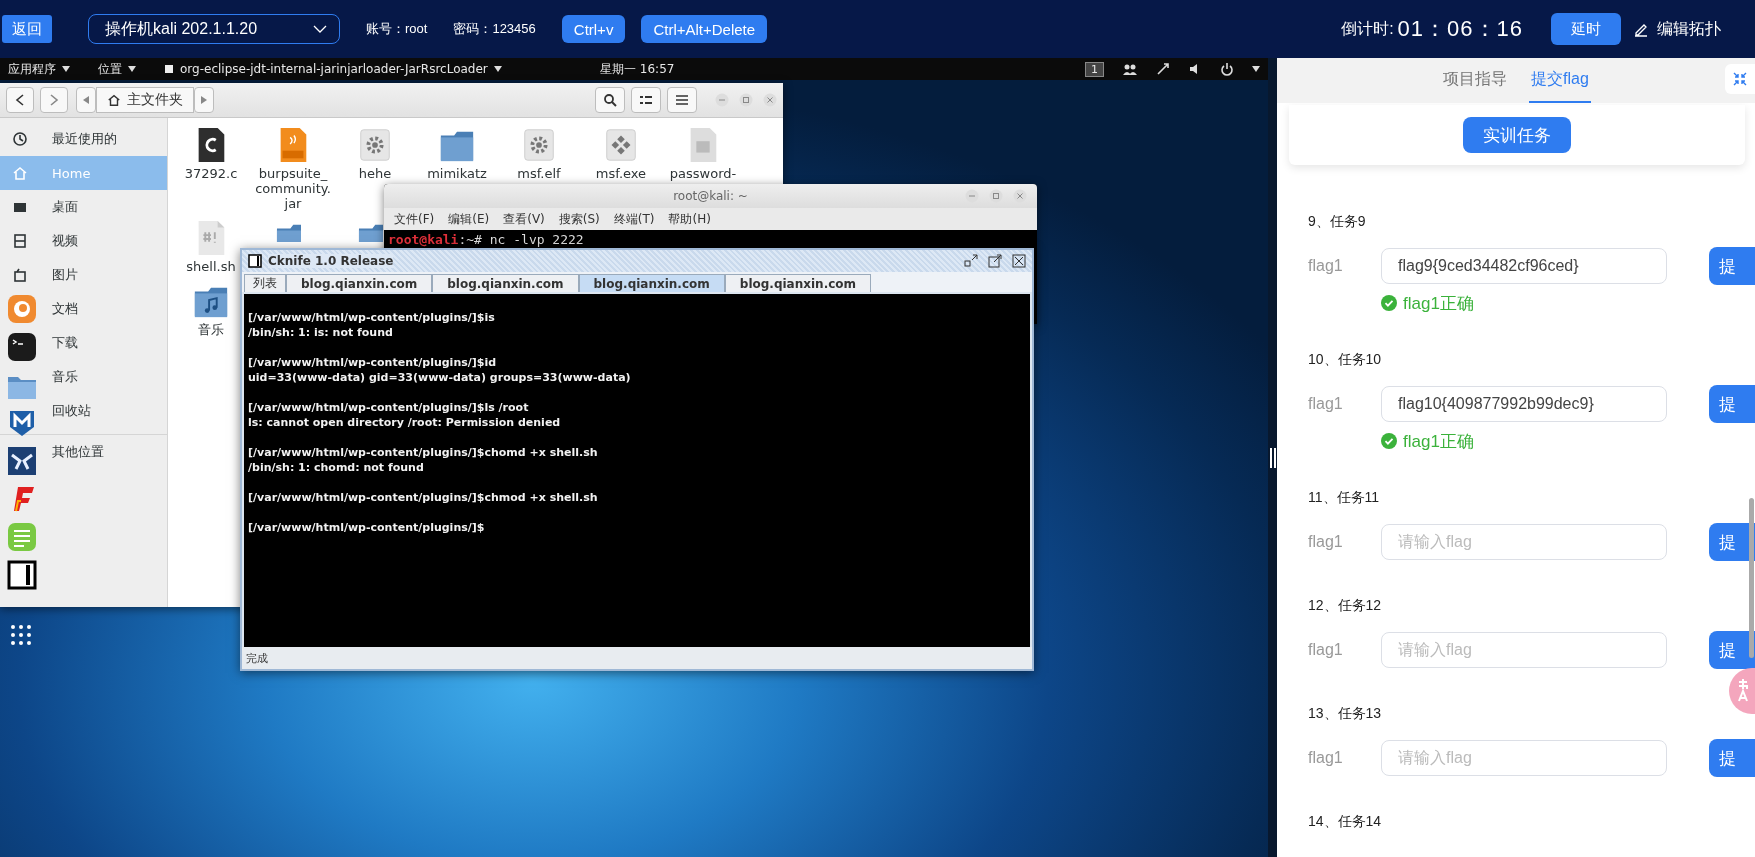 The height and width of the screenshot is (857, 1755). Describe the element at coordinates (1163, 69) in the screenshot. I see `network-icon` at that location.